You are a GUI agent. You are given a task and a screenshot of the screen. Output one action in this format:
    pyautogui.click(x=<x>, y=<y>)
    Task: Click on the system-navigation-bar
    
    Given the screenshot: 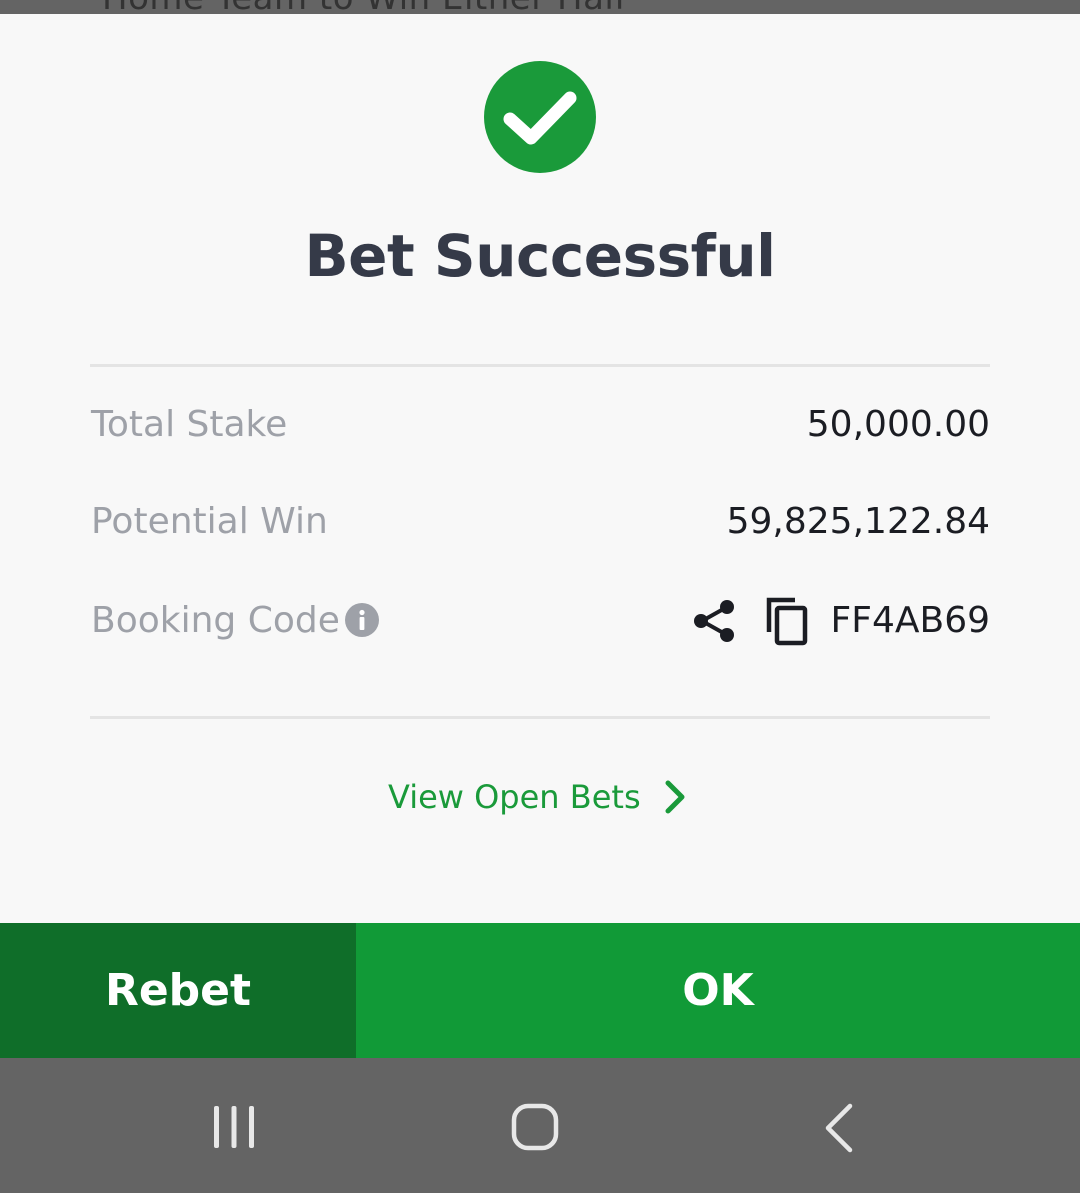 What is the action you would take?
    pyautogui.click(x=540, y=1125)
    